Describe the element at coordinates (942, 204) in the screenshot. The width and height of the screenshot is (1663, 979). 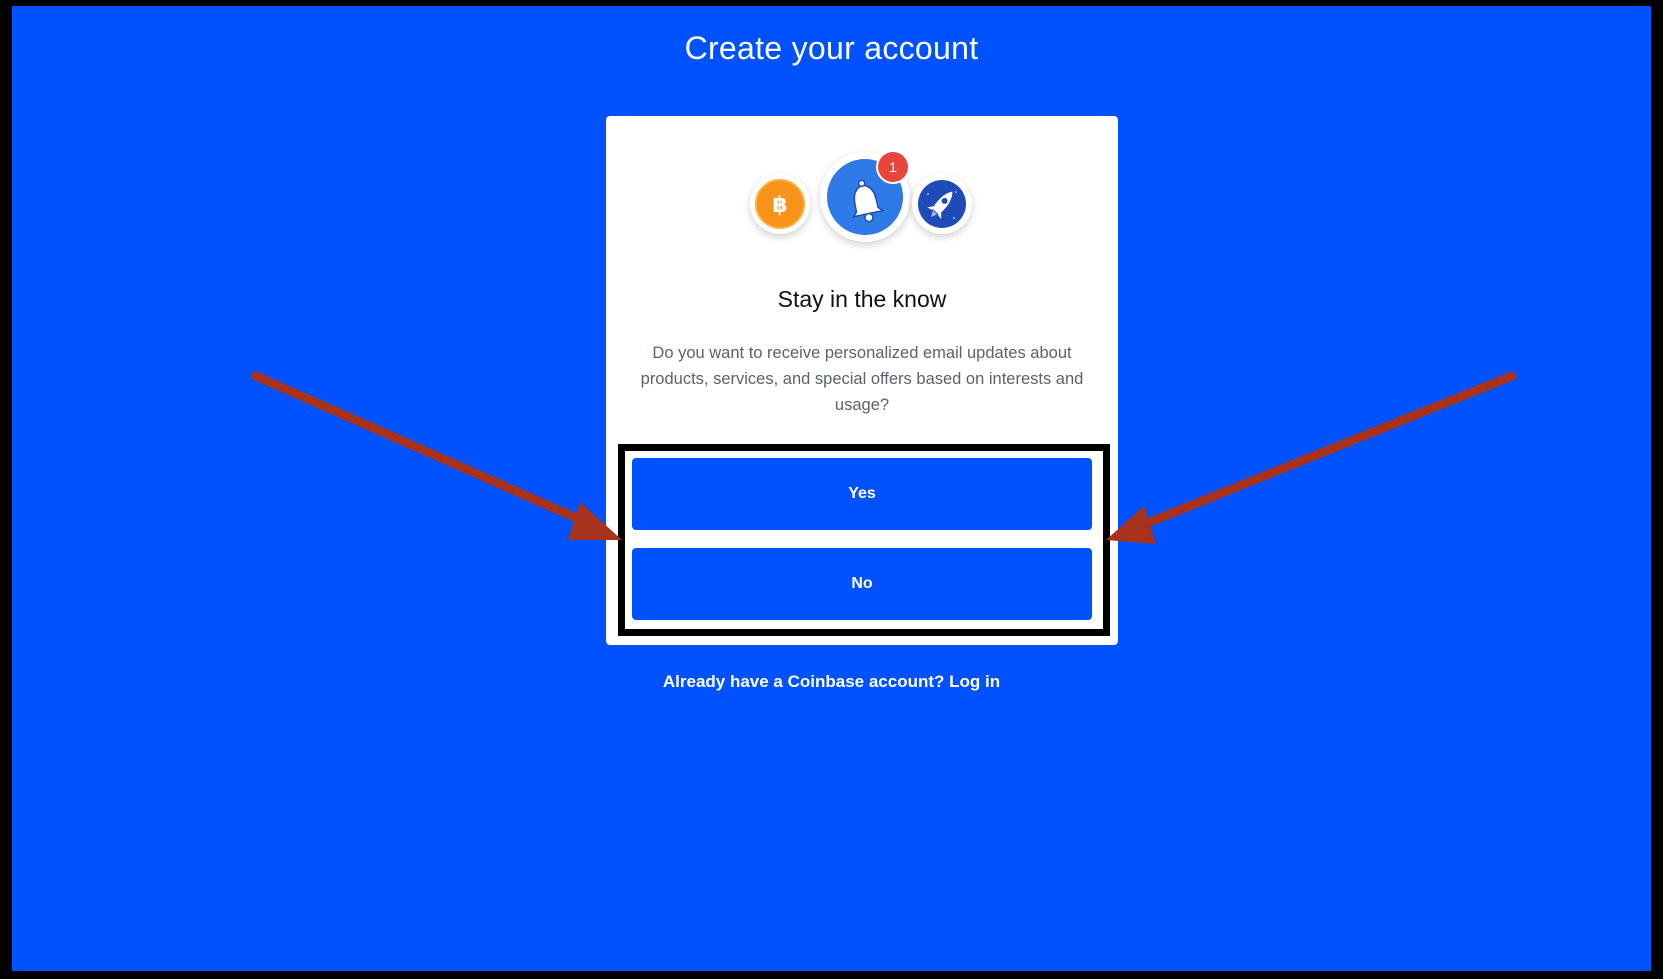
I see `rocket-icon` at that location.